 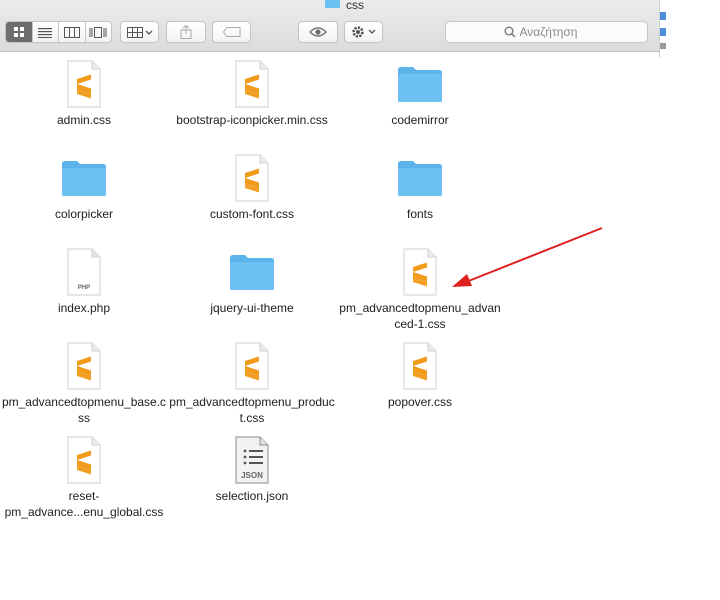 I want to click on file-name-label: colorpicker, so click(x=84, y=214).